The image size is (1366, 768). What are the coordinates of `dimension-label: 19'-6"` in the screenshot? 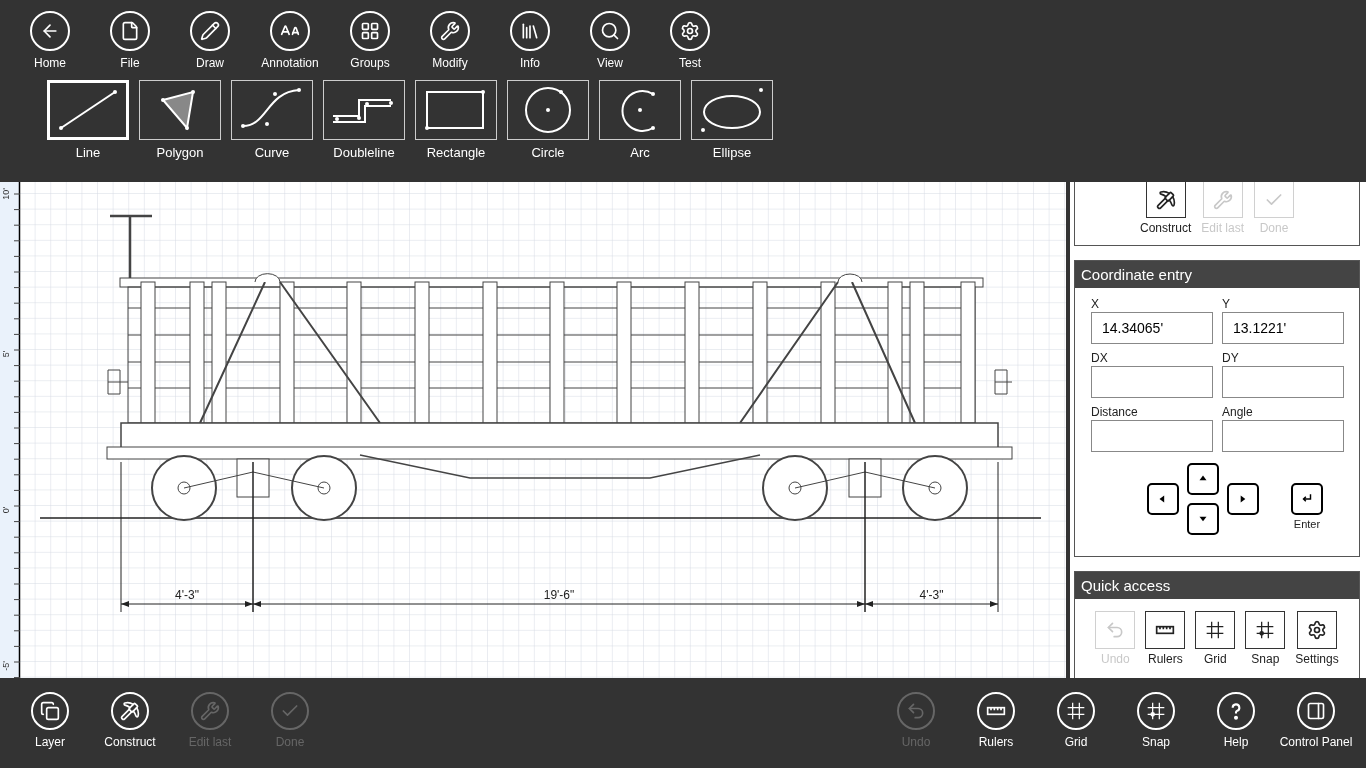 It's located at (559, 595).